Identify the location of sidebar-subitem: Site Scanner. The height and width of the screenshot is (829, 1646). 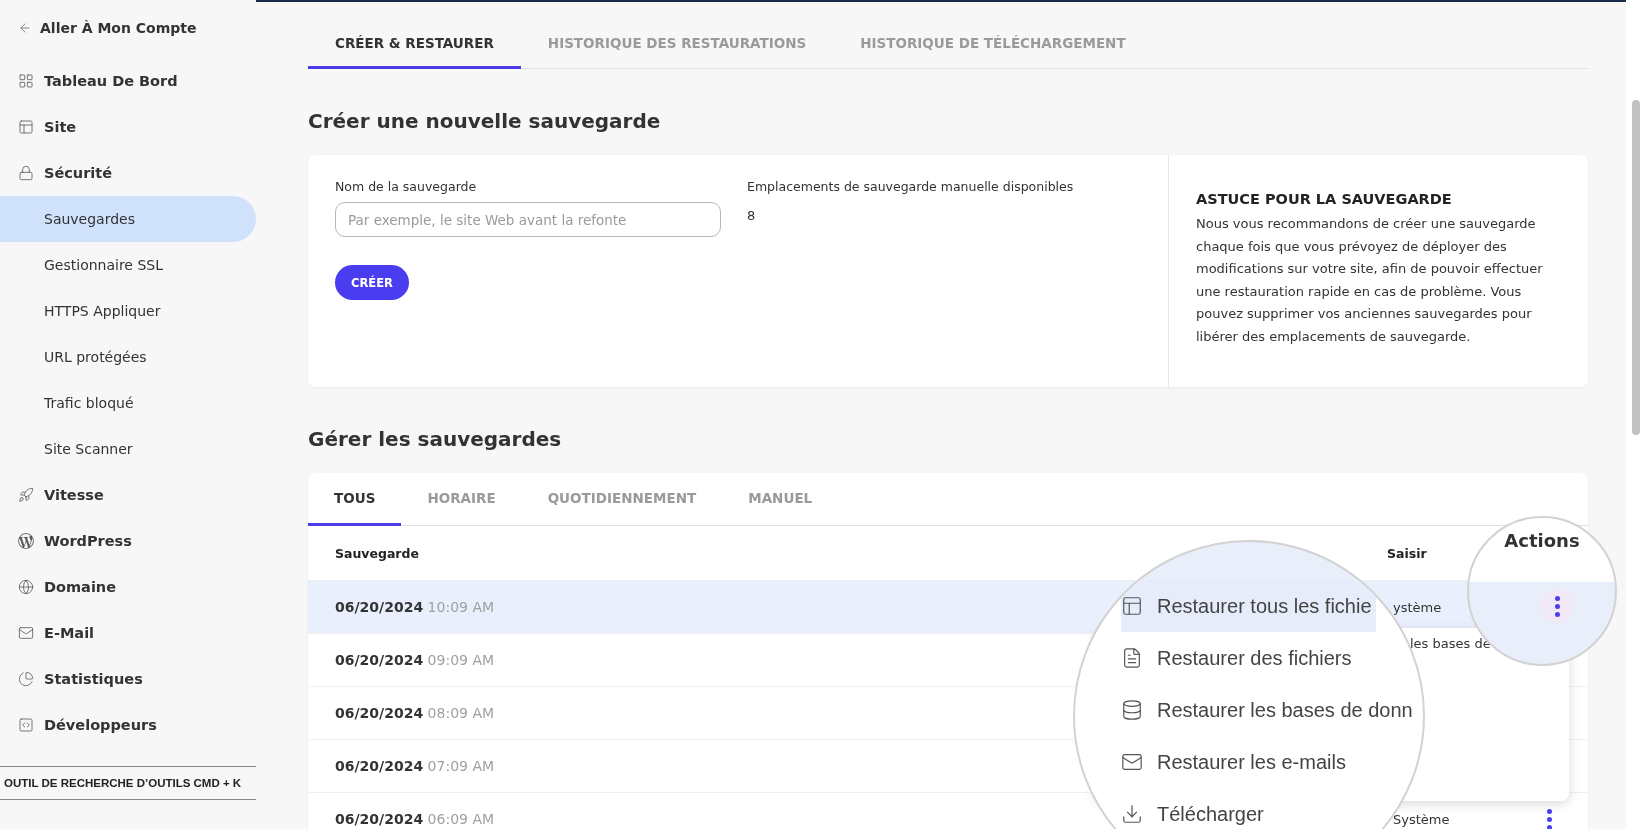
(128, 449).